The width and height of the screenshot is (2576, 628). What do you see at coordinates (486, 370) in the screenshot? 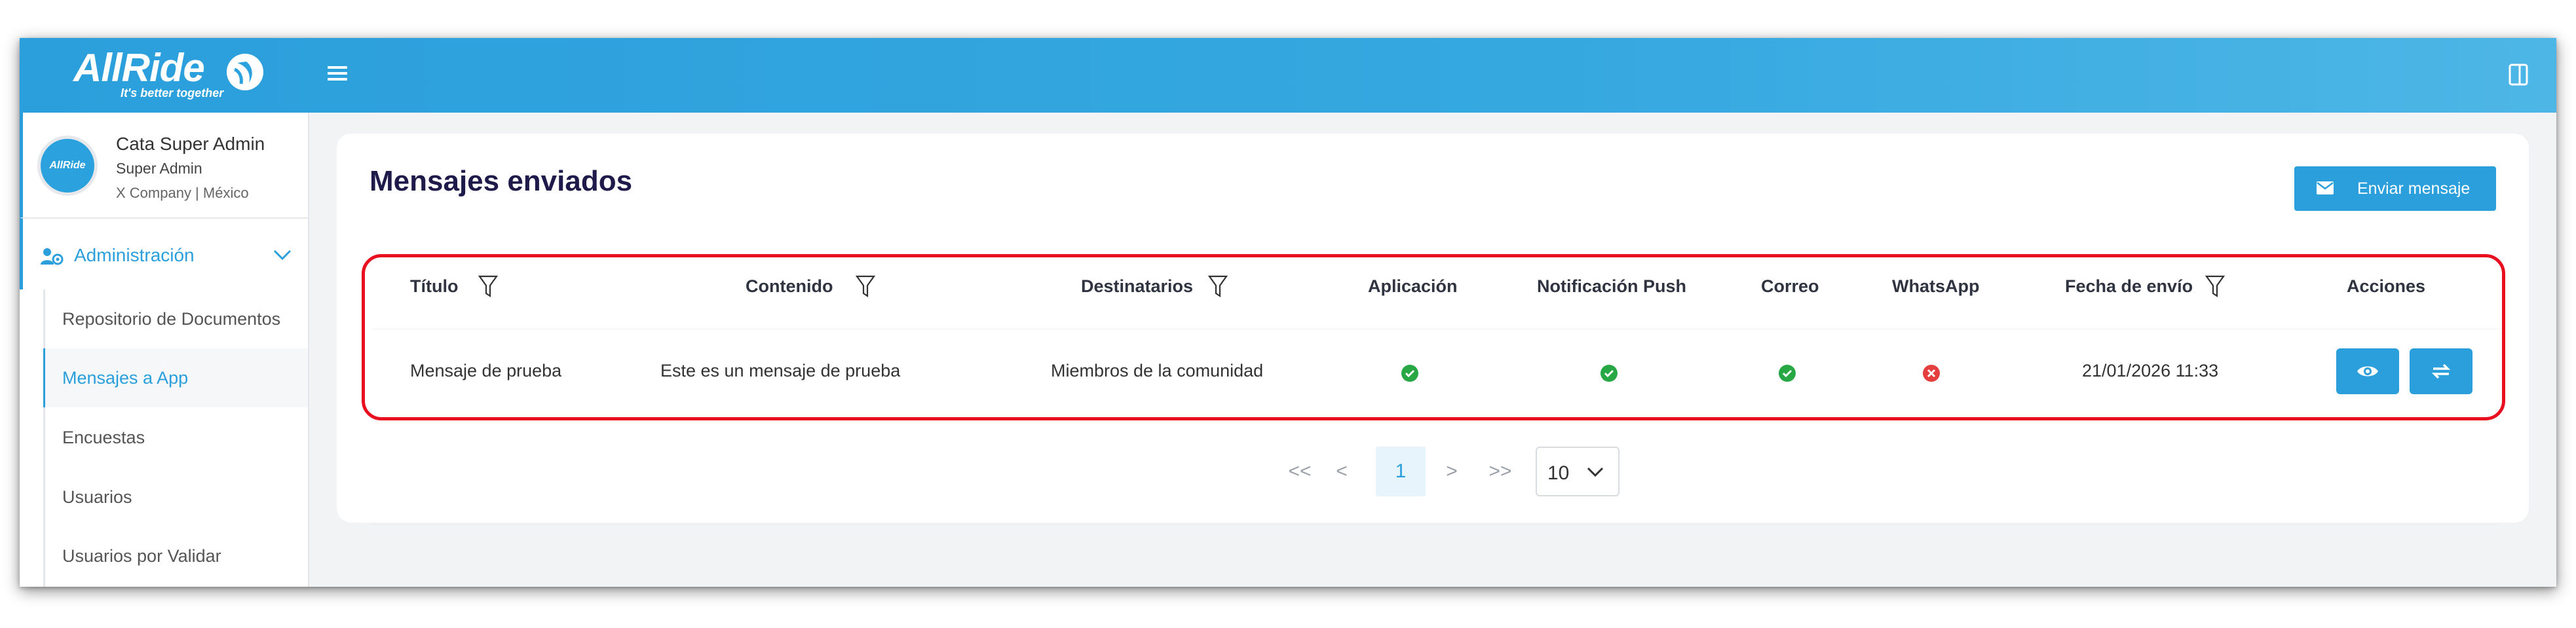
I see `cell-titulo: Mensaje de prueba` at bounding box center [486, 370].